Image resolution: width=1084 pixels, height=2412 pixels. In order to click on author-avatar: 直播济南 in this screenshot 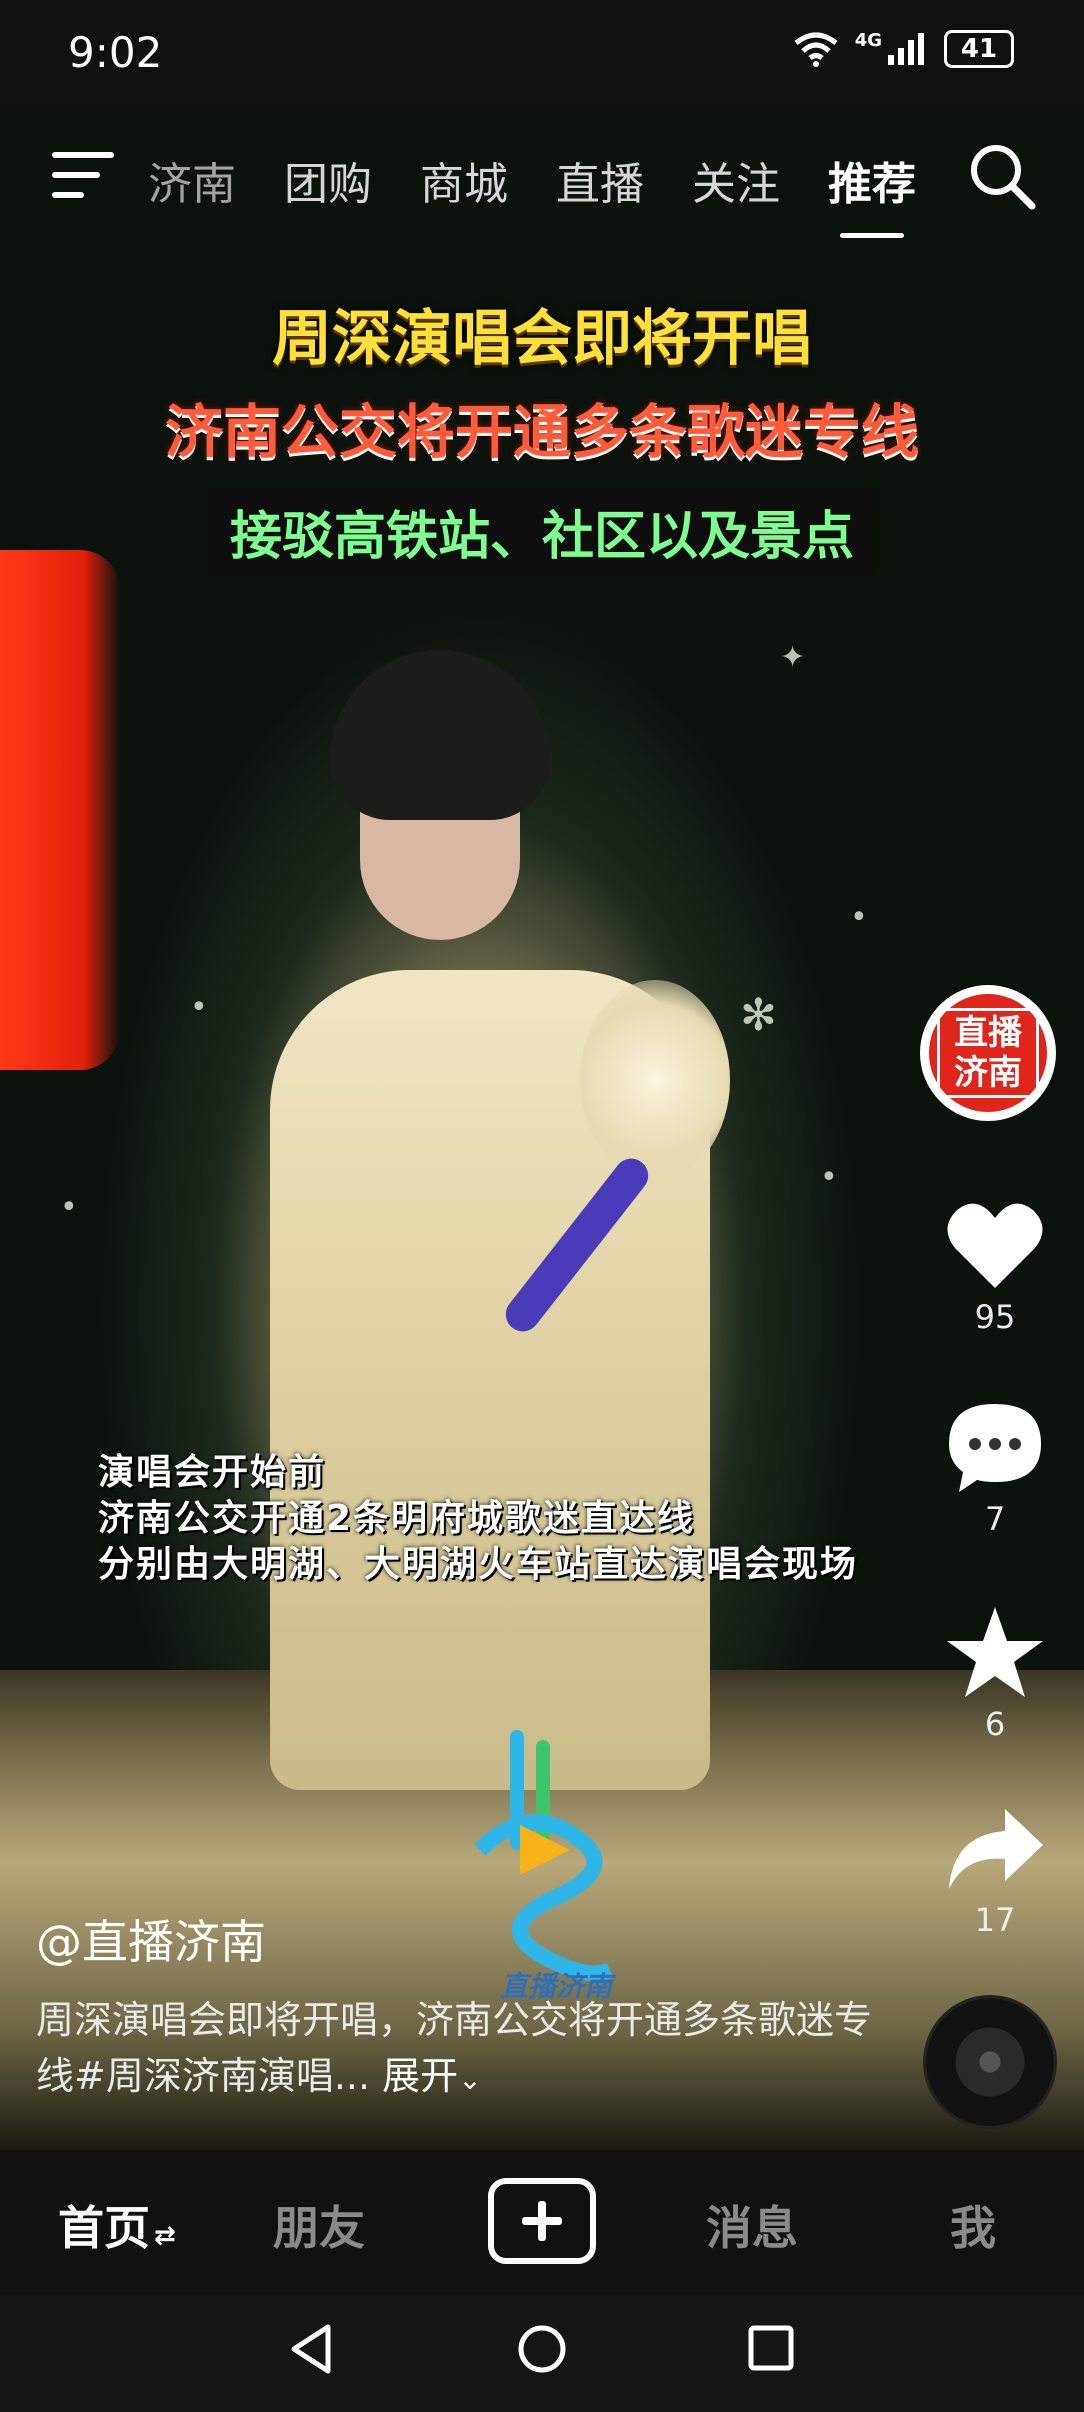, I will do `click(988, 1053)`.